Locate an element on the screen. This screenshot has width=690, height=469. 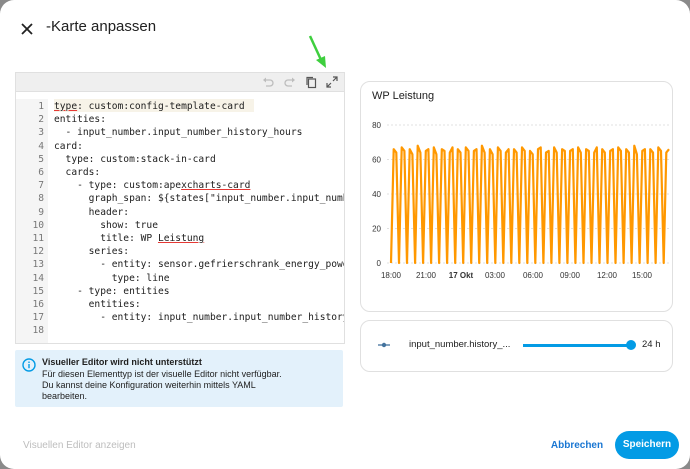
line-number: 1 is located at coordinates (41, 106).